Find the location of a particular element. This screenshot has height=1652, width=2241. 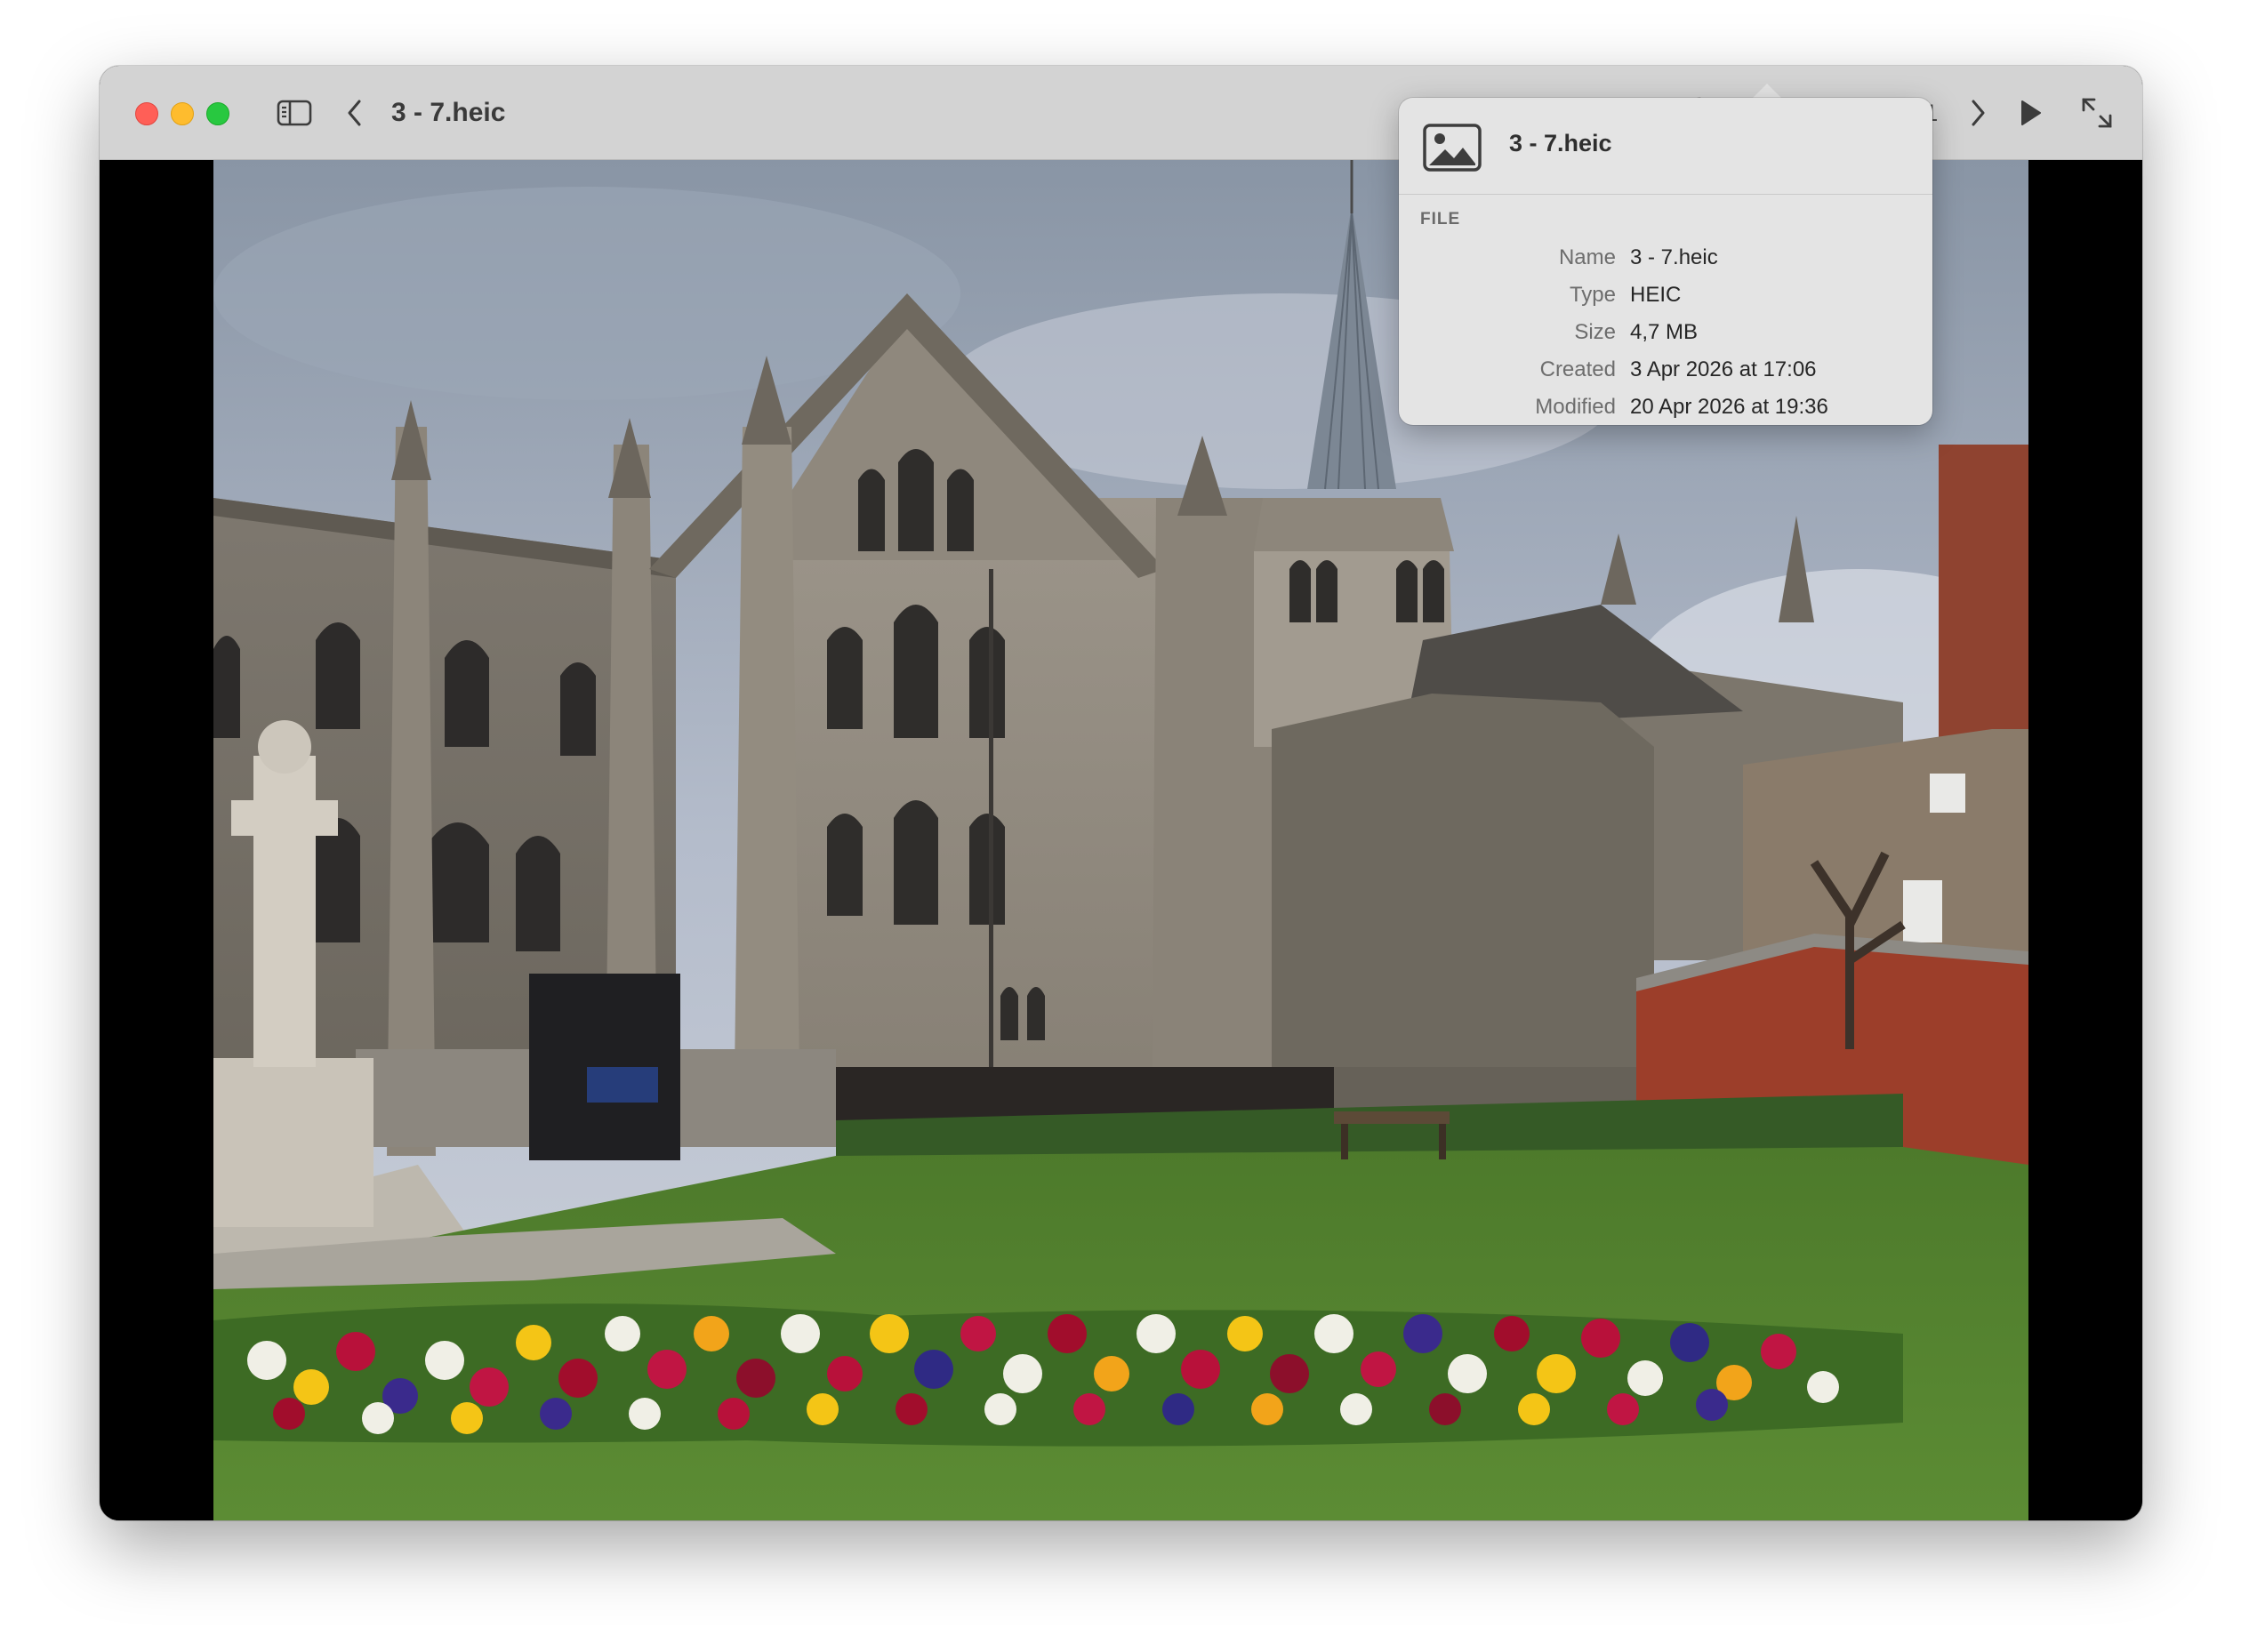

image-file-icon is located at coordinates (1452, 150).